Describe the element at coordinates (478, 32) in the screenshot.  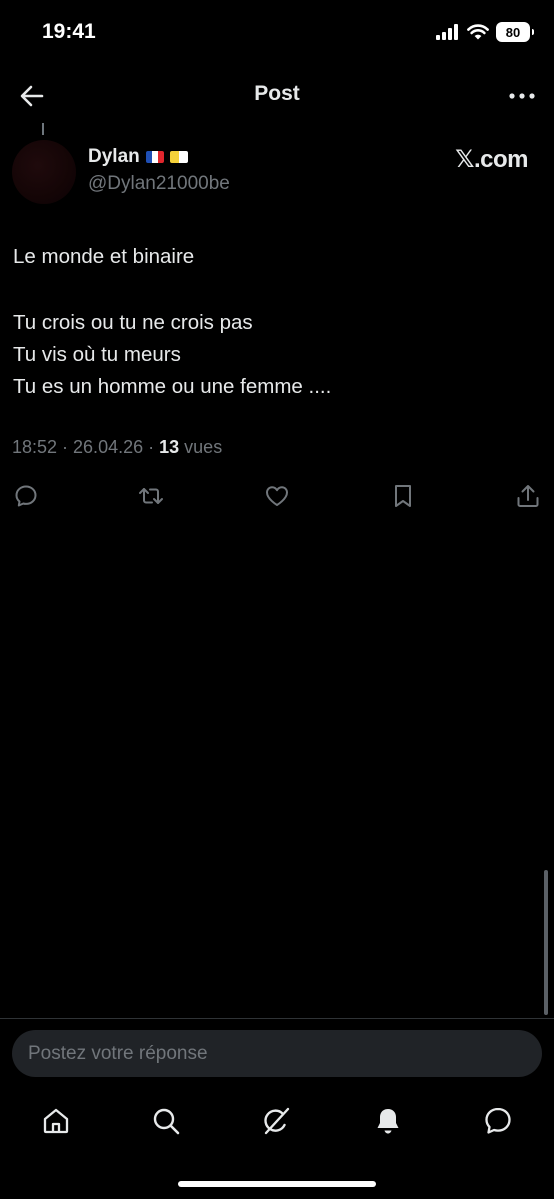
I see `wifi-icon` at that location.